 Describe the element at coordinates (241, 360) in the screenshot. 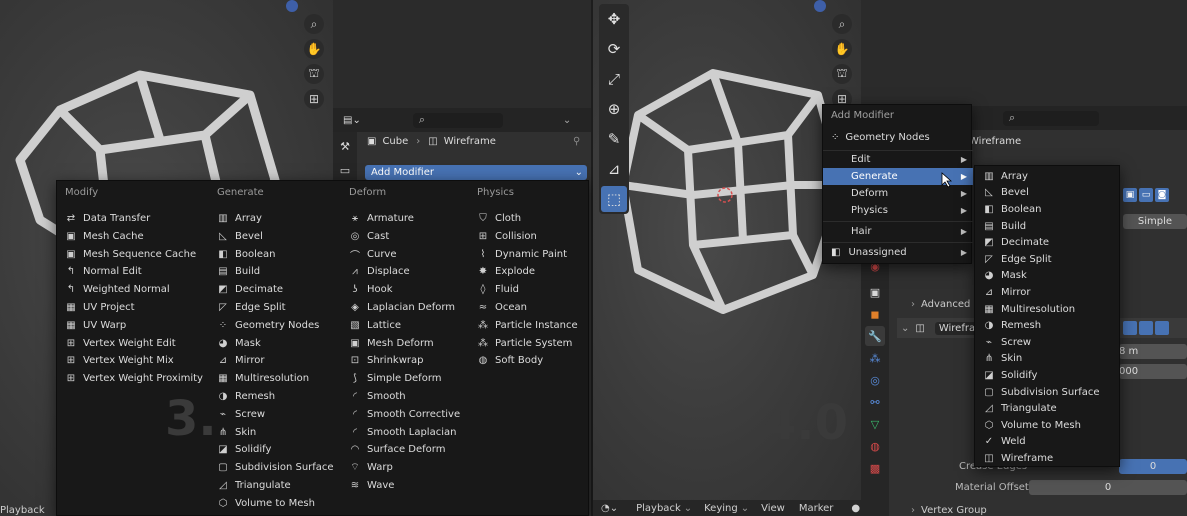

I see `modifier-item-mirror: ⊿ Mirror` at that location.